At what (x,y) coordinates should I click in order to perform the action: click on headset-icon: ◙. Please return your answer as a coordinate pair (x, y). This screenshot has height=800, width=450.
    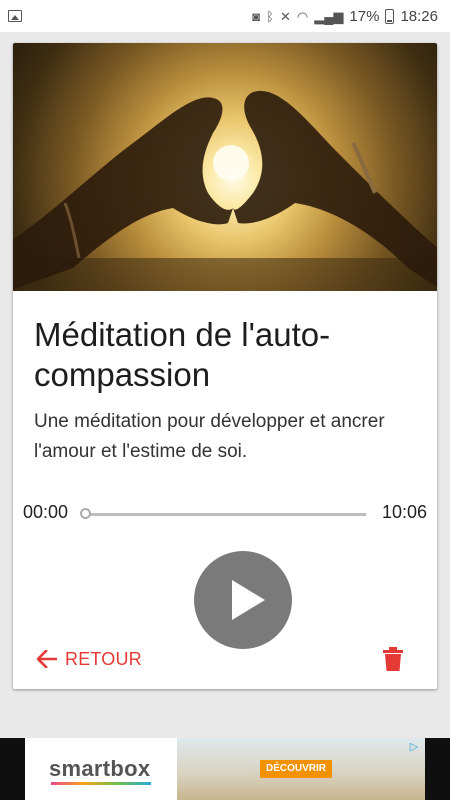
    Looking at the image, I should click on (256, 16).